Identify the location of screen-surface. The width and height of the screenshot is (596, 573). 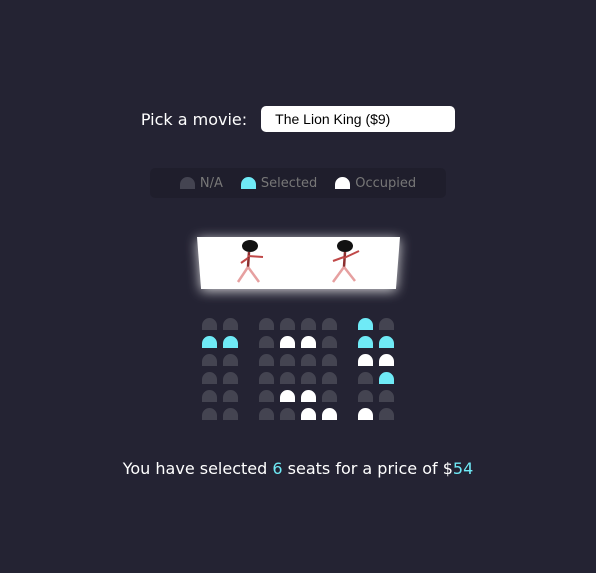
(298, 263).